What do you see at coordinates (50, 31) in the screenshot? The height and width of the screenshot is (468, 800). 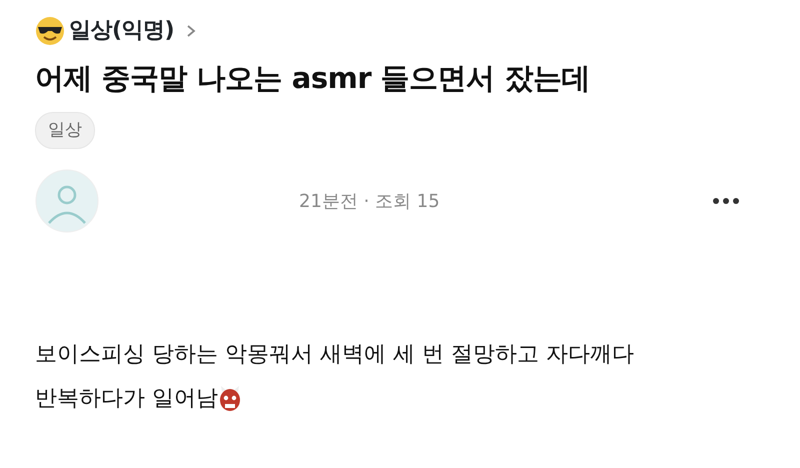 I see `sunglasses-face-icon` at bounding box center [50, 31].